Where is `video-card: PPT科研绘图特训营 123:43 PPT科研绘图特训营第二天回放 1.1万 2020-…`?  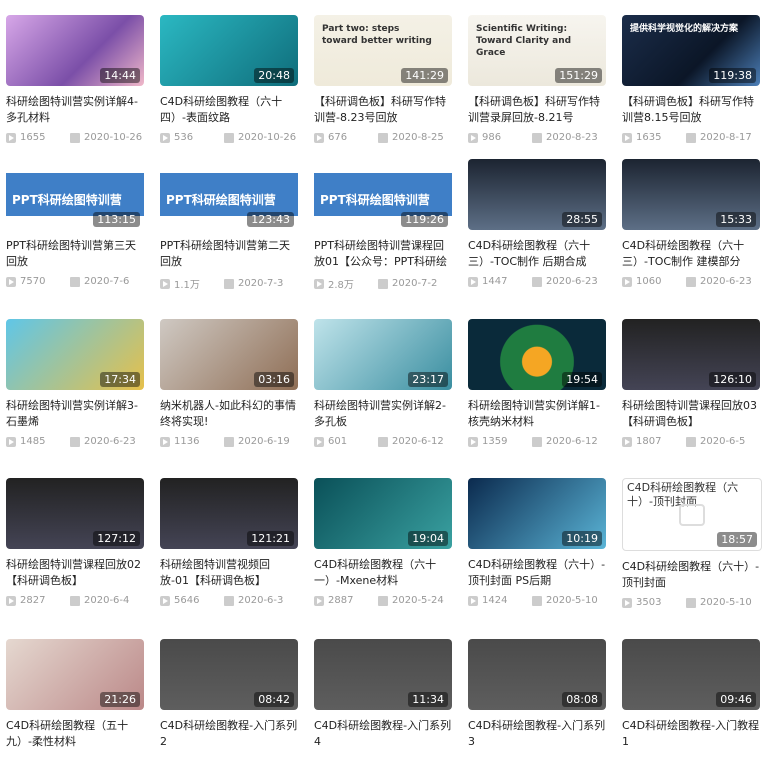
video-card: PPT科研绘图特训营 123:43 PPT科研绘图特训营第二天回放 1.1万 2020-… is located at coordinates (229, 225).